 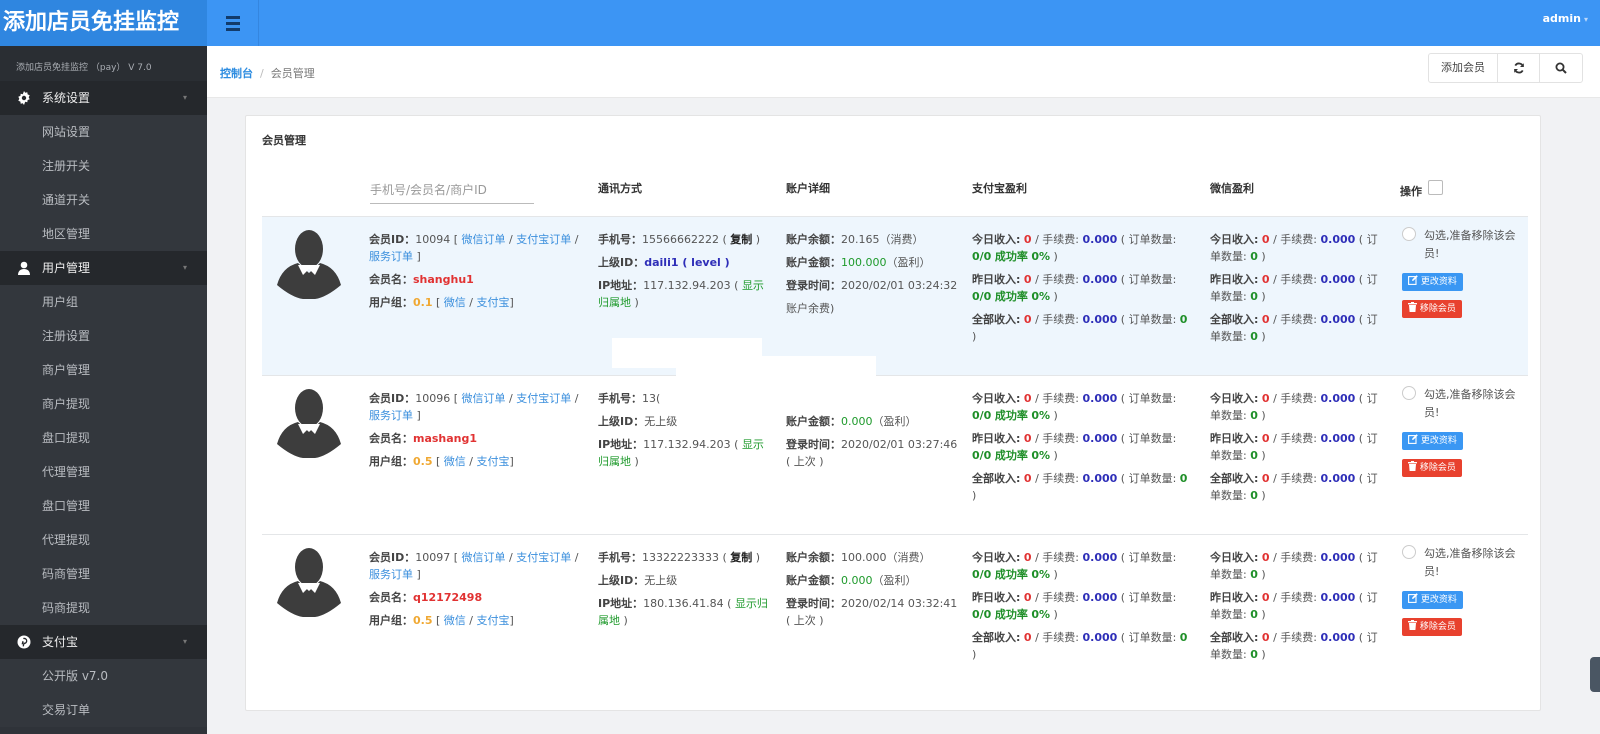 What do you see at coordinates (103, 200) in the screenshot?
I see `sidebar-item-channel-switch: 通道开关` at bounding box center [103, 200].